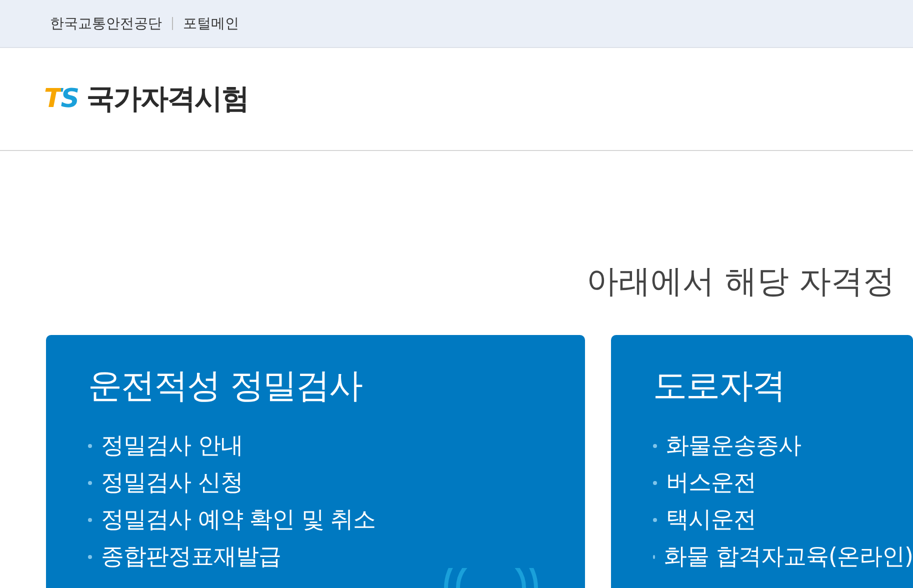 The image size is (913, 588). What do you see at coordinates (741, 281) in the screenshot?
I see `page-heading: 아래에서 해당 자격정` at bounding box center [741, 281].